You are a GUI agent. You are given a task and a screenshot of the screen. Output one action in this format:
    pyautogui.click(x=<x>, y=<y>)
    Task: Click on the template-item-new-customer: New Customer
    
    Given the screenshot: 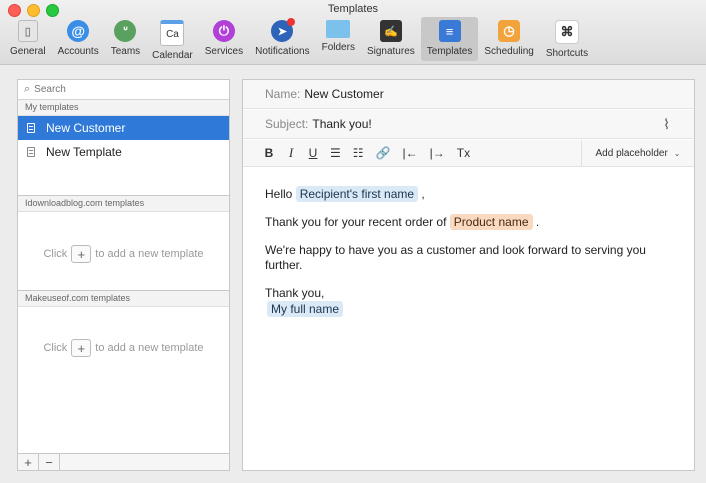 What is the action you would take?
    pyautogui.click(x=123, y=128)
    